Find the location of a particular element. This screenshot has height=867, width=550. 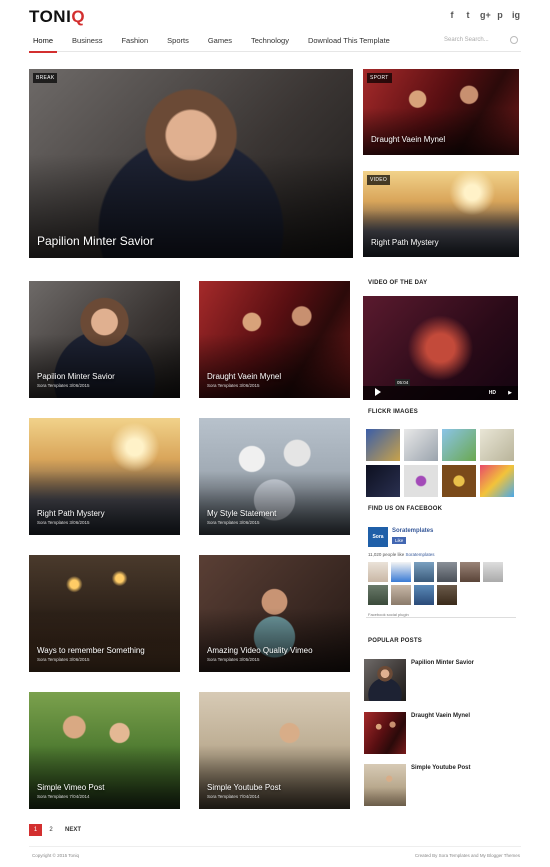

facebook-page-logo: Sora is located at coordinates (378, 537).